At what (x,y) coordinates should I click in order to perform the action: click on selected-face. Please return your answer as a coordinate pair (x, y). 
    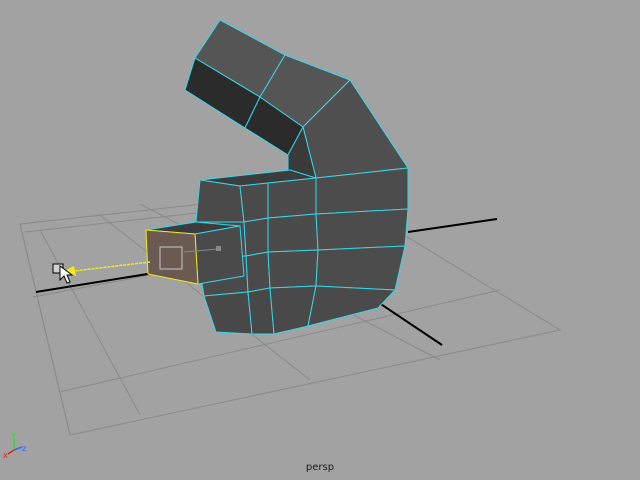
    Looking at the image, I should click on (172, 257).